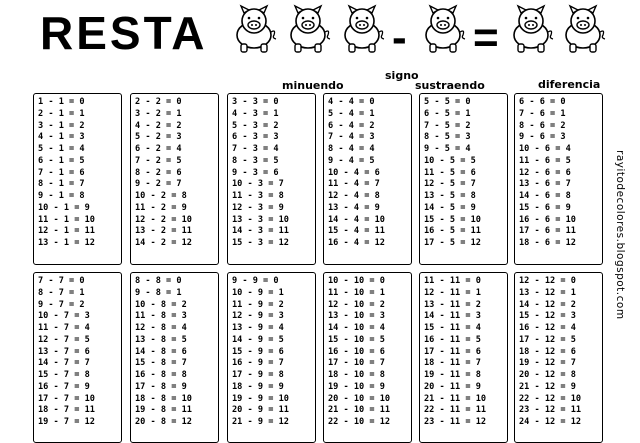 Image resolution: width=640 pixels, height=443 pixels. I want to click on table-row: 7 - 3 = 4, so click(255, 149).